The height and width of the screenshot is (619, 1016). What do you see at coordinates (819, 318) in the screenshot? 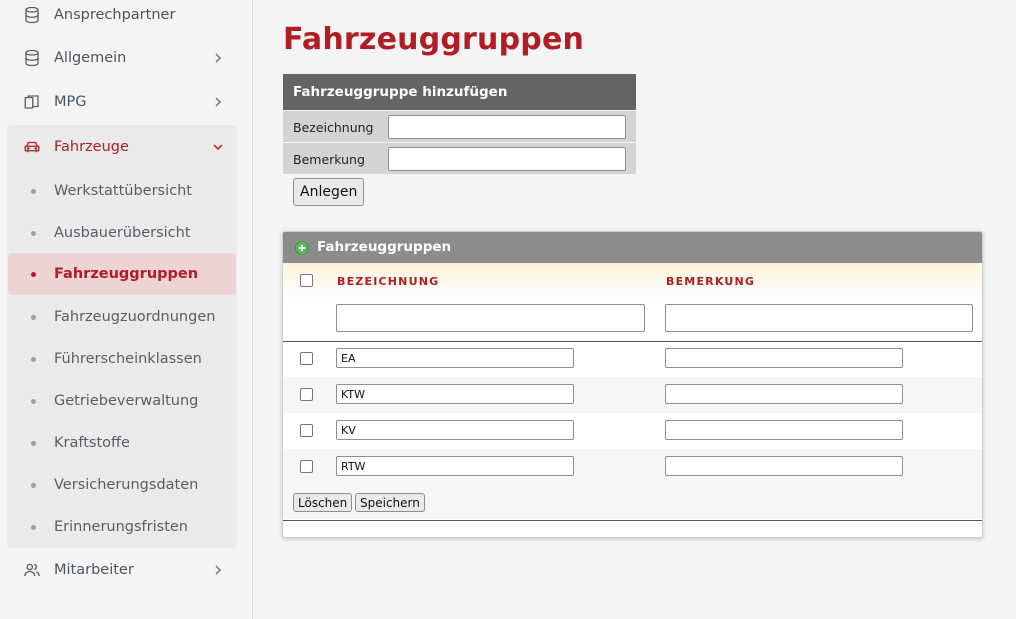
I see `filter-bemerkung-input` at bounding box center [819, 318].